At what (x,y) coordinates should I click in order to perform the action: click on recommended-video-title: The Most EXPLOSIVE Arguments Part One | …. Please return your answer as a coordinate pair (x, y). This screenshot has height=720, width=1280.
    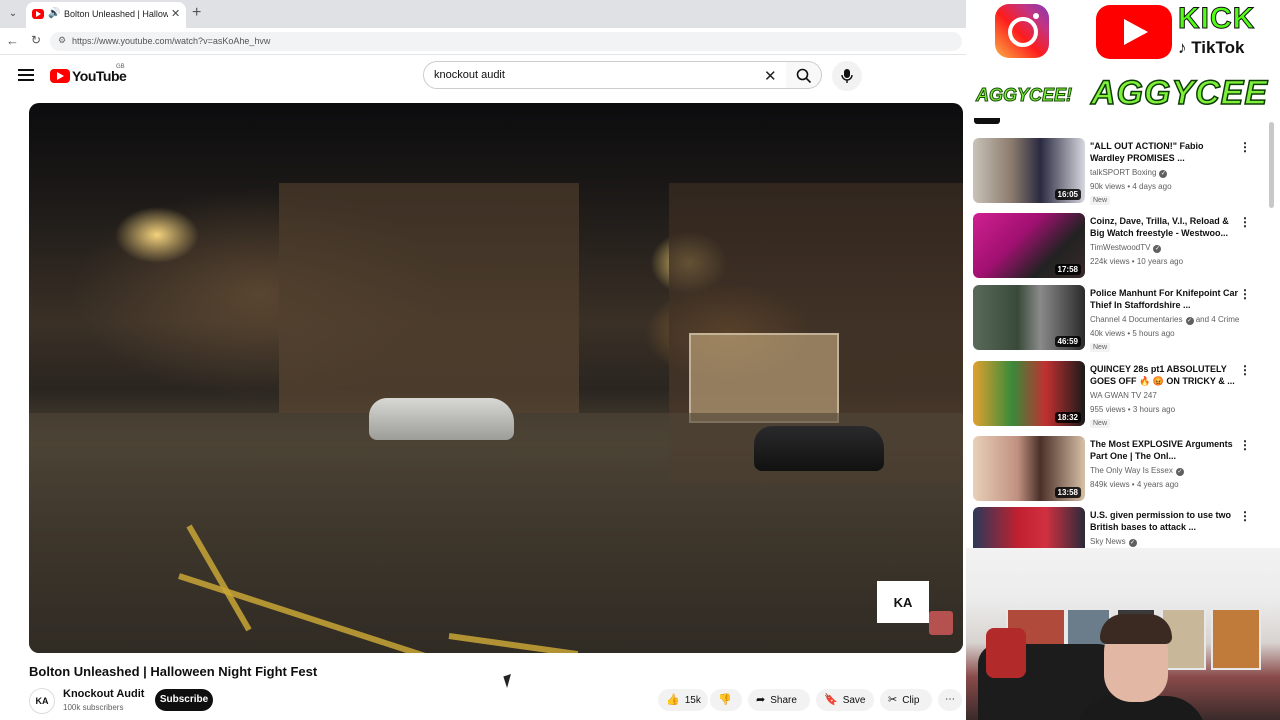
    Looking at the image, I should click on (1164, 450).